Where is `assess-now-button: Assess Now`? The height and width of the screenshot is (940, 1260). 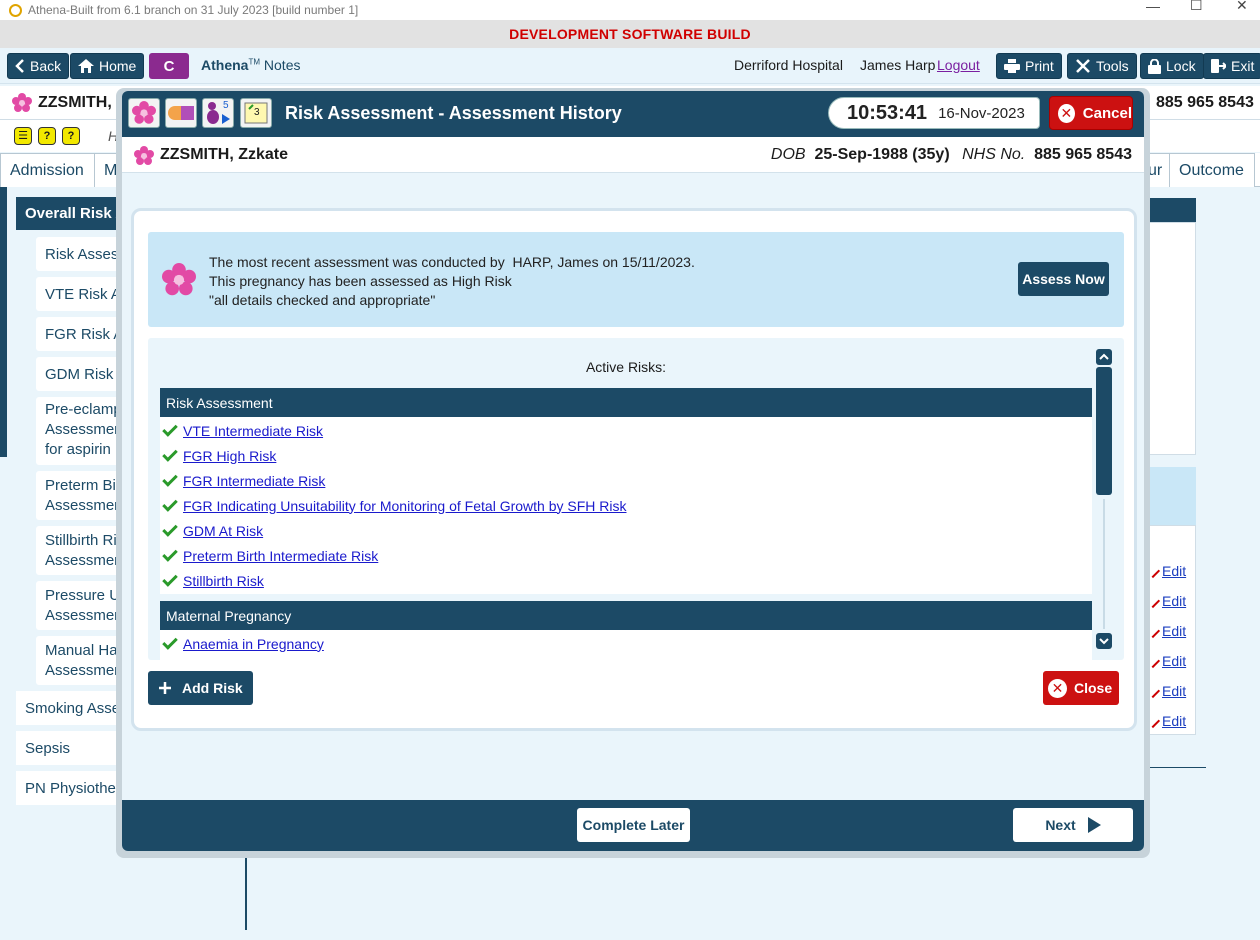
assess-now-button: Assess Now is located at coordinates (1063, 279).